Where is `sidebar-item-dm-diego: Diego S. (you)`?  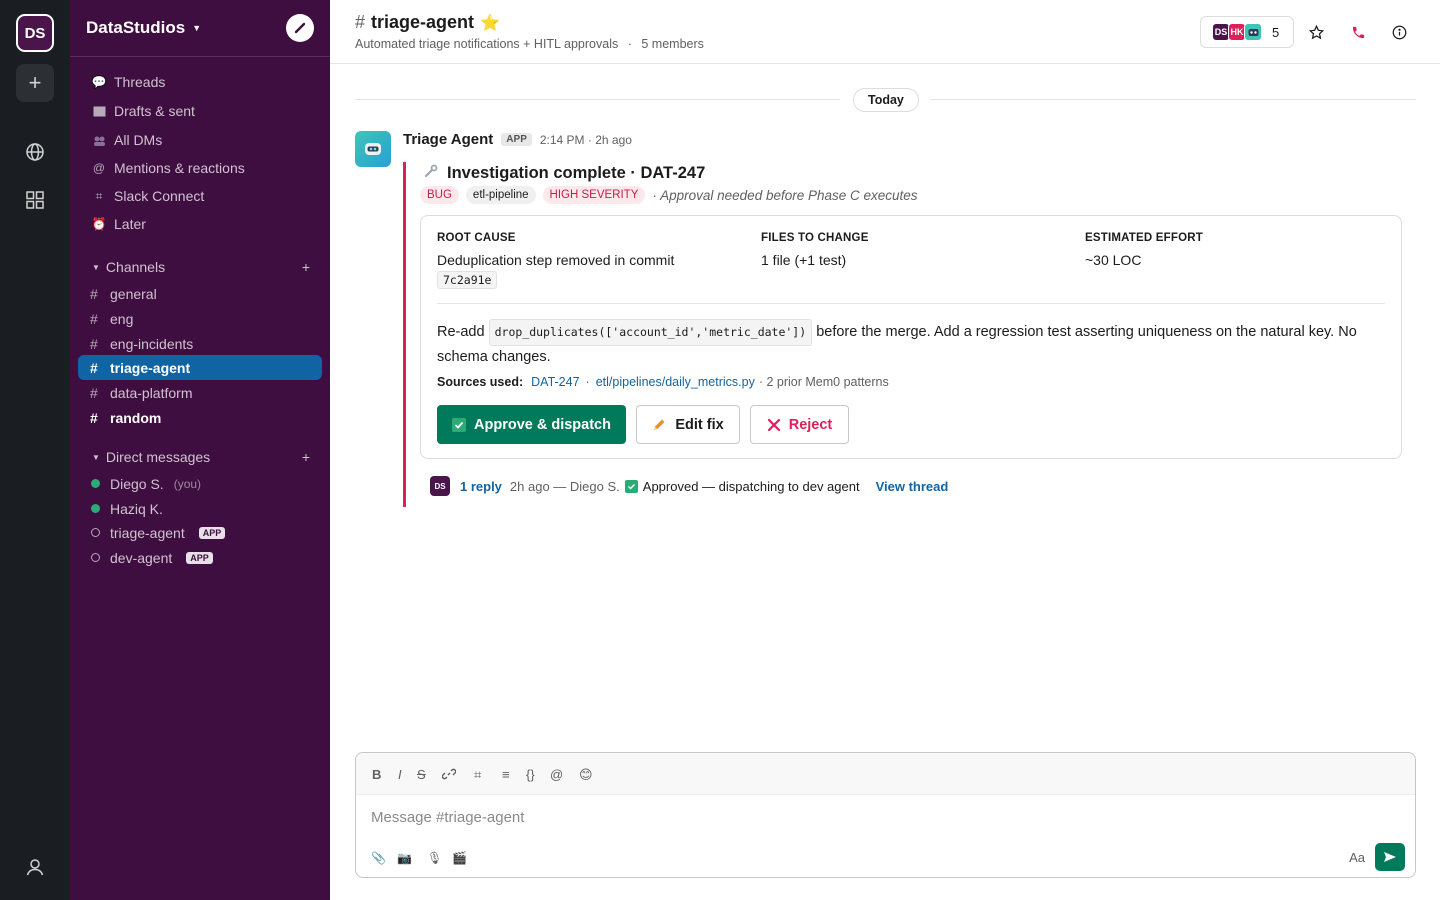 sidebar-item-dm-diego: Diego S. (you) is located at coordinates (200, 483).